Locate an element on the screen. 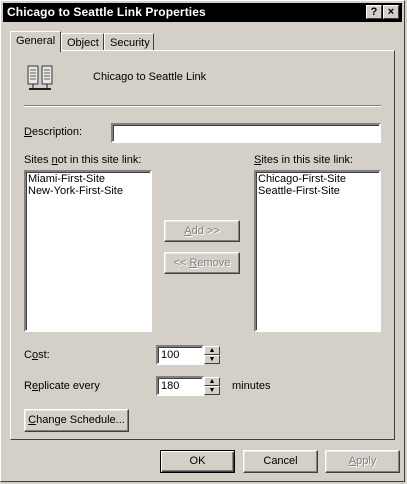 The image size is (407, 484). sites-not-in-list: Miami-First-Site New-York-First-Site is located at coordinates (88, 251).